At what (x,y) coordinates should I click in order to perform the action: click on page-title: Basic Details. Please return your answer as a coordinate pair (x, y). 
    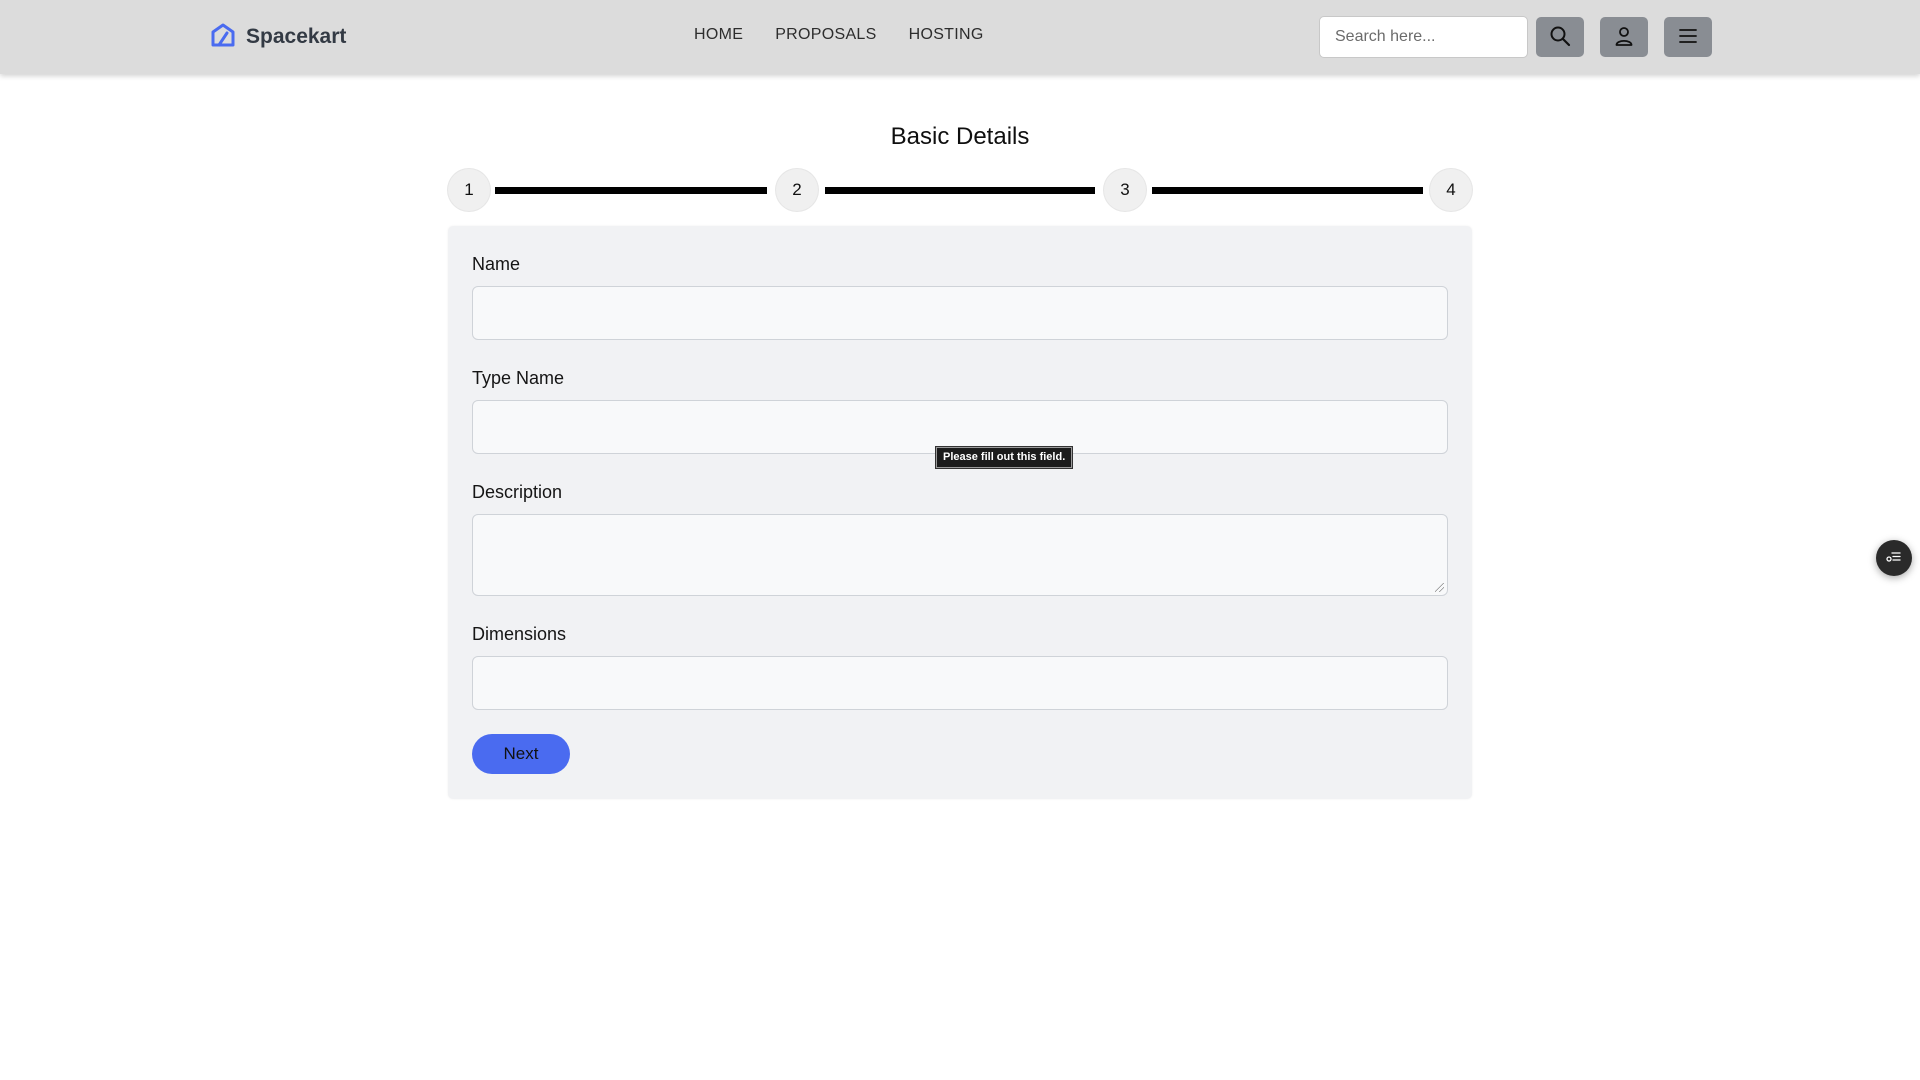
    Looking at the image, I should click on (960, 136).